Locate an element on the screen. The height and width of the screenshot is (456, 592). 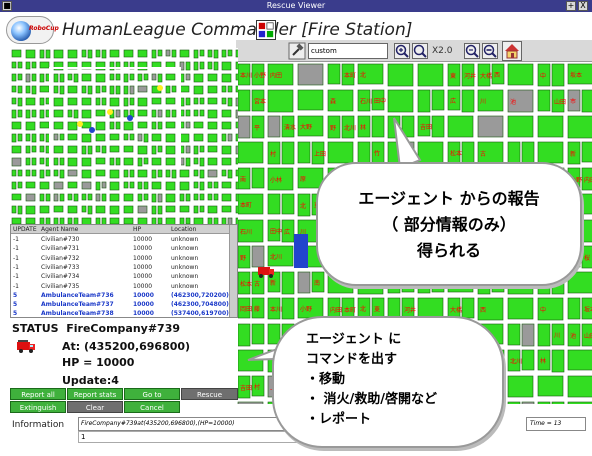
building-label: 内田 is located at coordinates (588, 180).